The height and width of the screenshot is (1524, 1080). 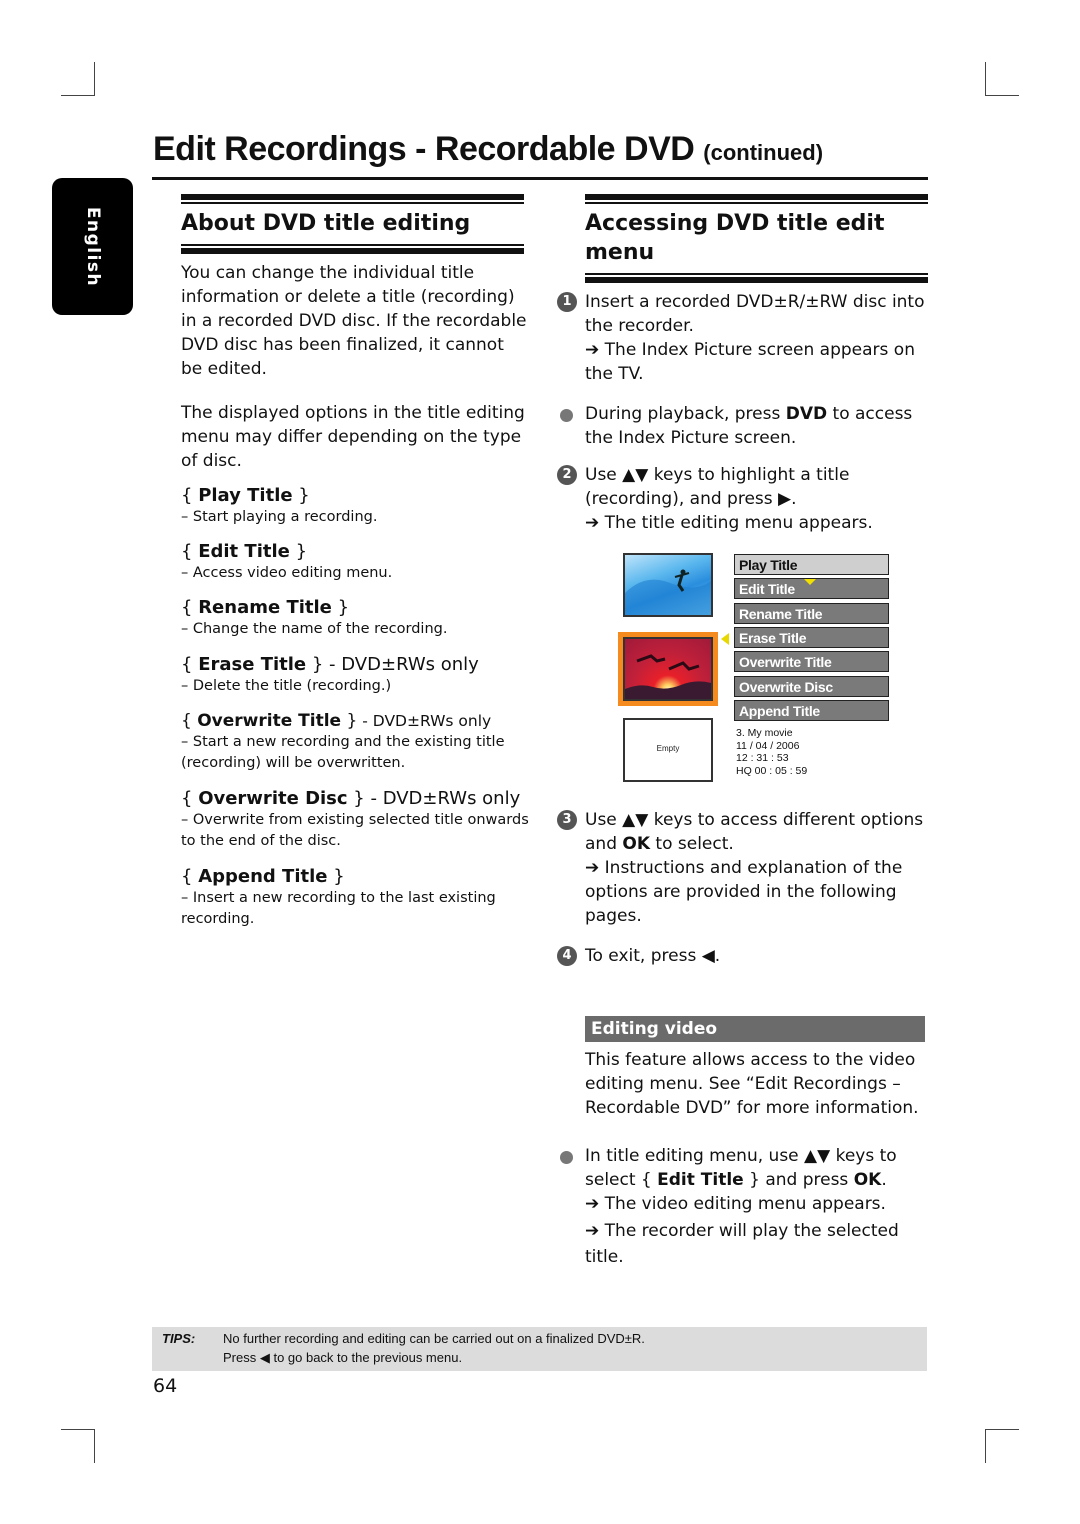 What do you see at coordinates (592, 1231) in the screenshot?
I see `arrow-icon: ➔` at bounding box center [592, 1231].